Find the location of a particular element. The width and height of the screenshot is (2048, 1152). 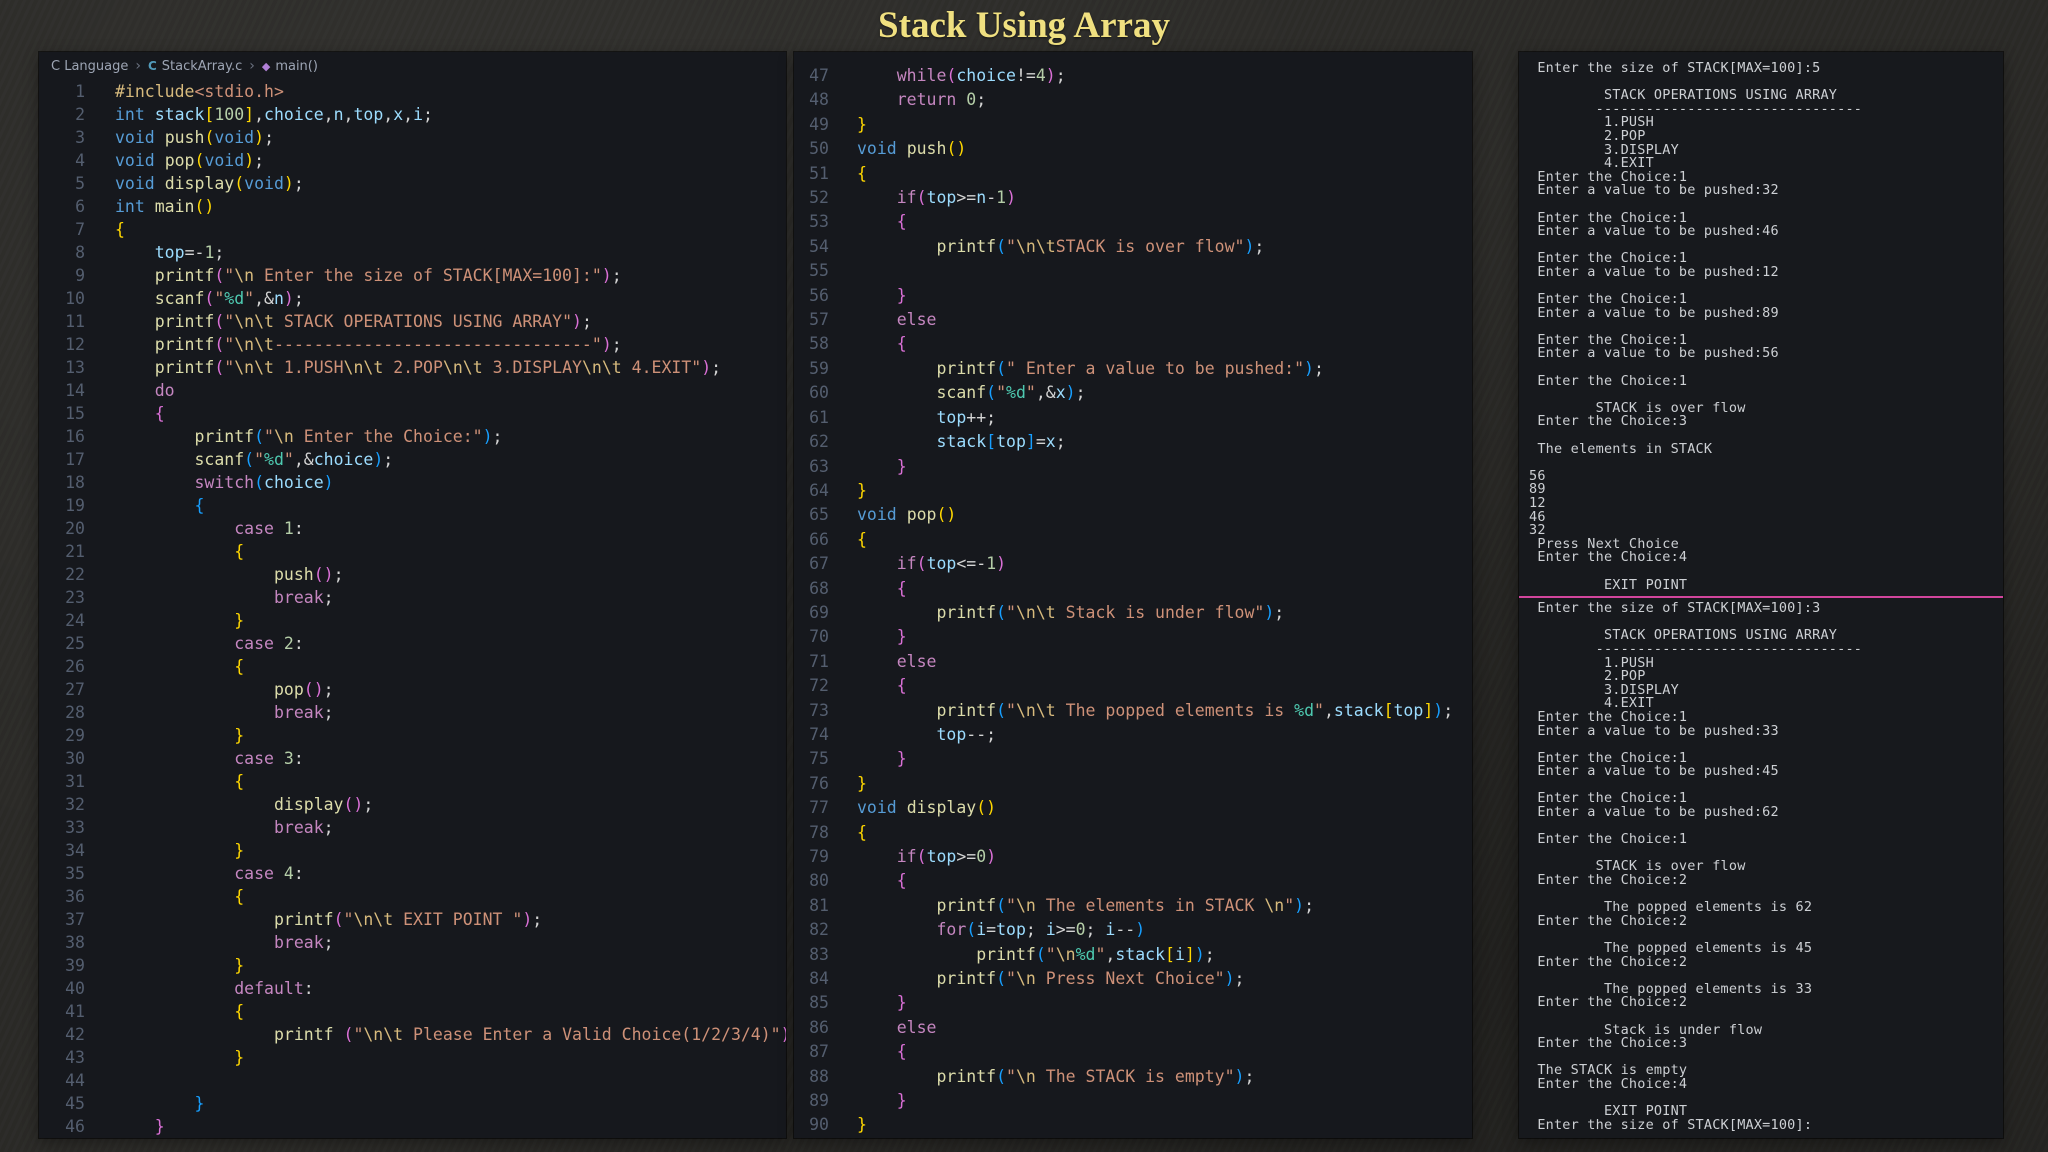

line-number: 46 is located at coordinates (75, 1126).